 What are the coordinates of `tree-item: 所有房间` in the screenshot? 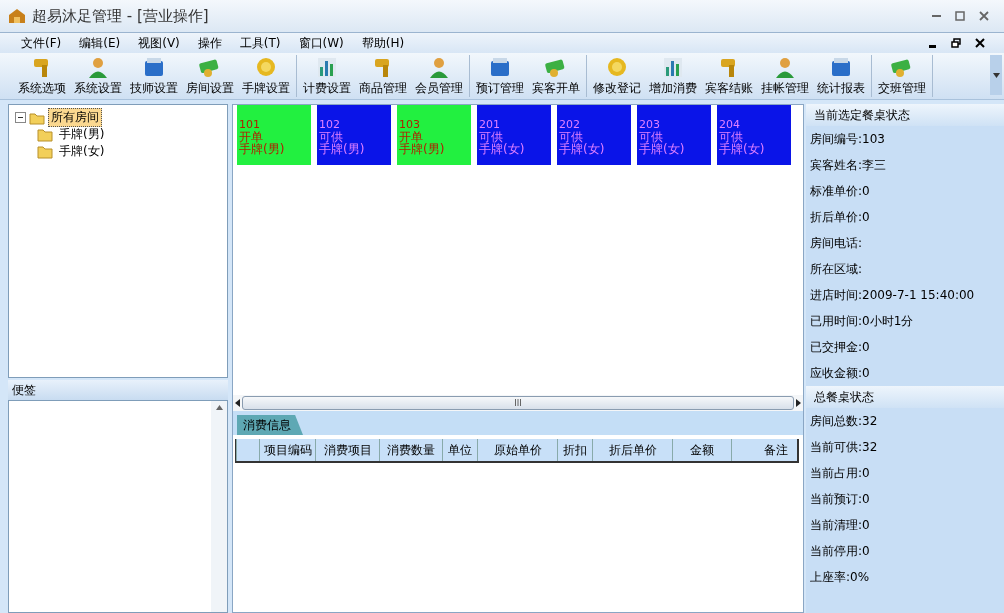 It's located at (75, 117).